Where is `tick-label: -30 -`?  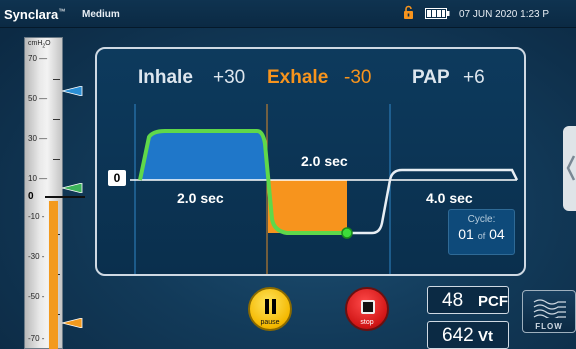 tick-label: -30 - is located at coordinates (36, 256).